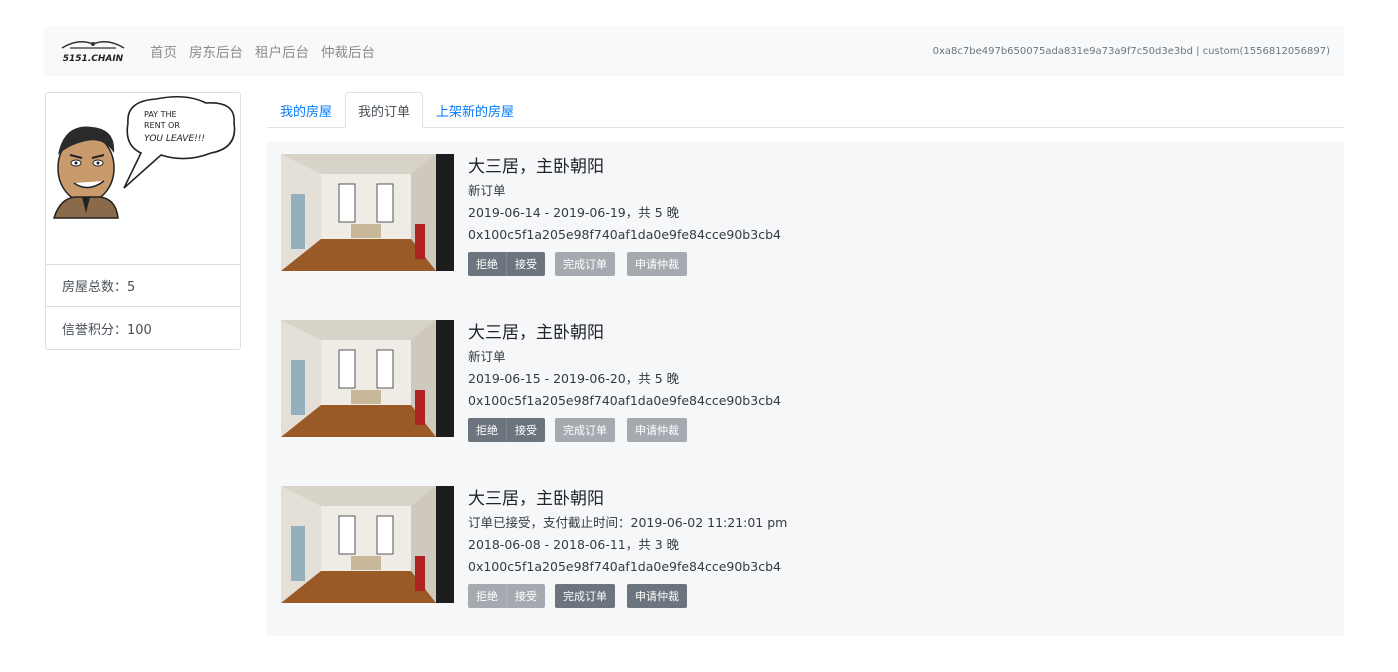 The height and width of the screenshot is (672, 1398). What do you see at coordinates (216, 51) in the screenshot?
I see `nav-landlord: 房东后台` at bounding box center [216, 51].